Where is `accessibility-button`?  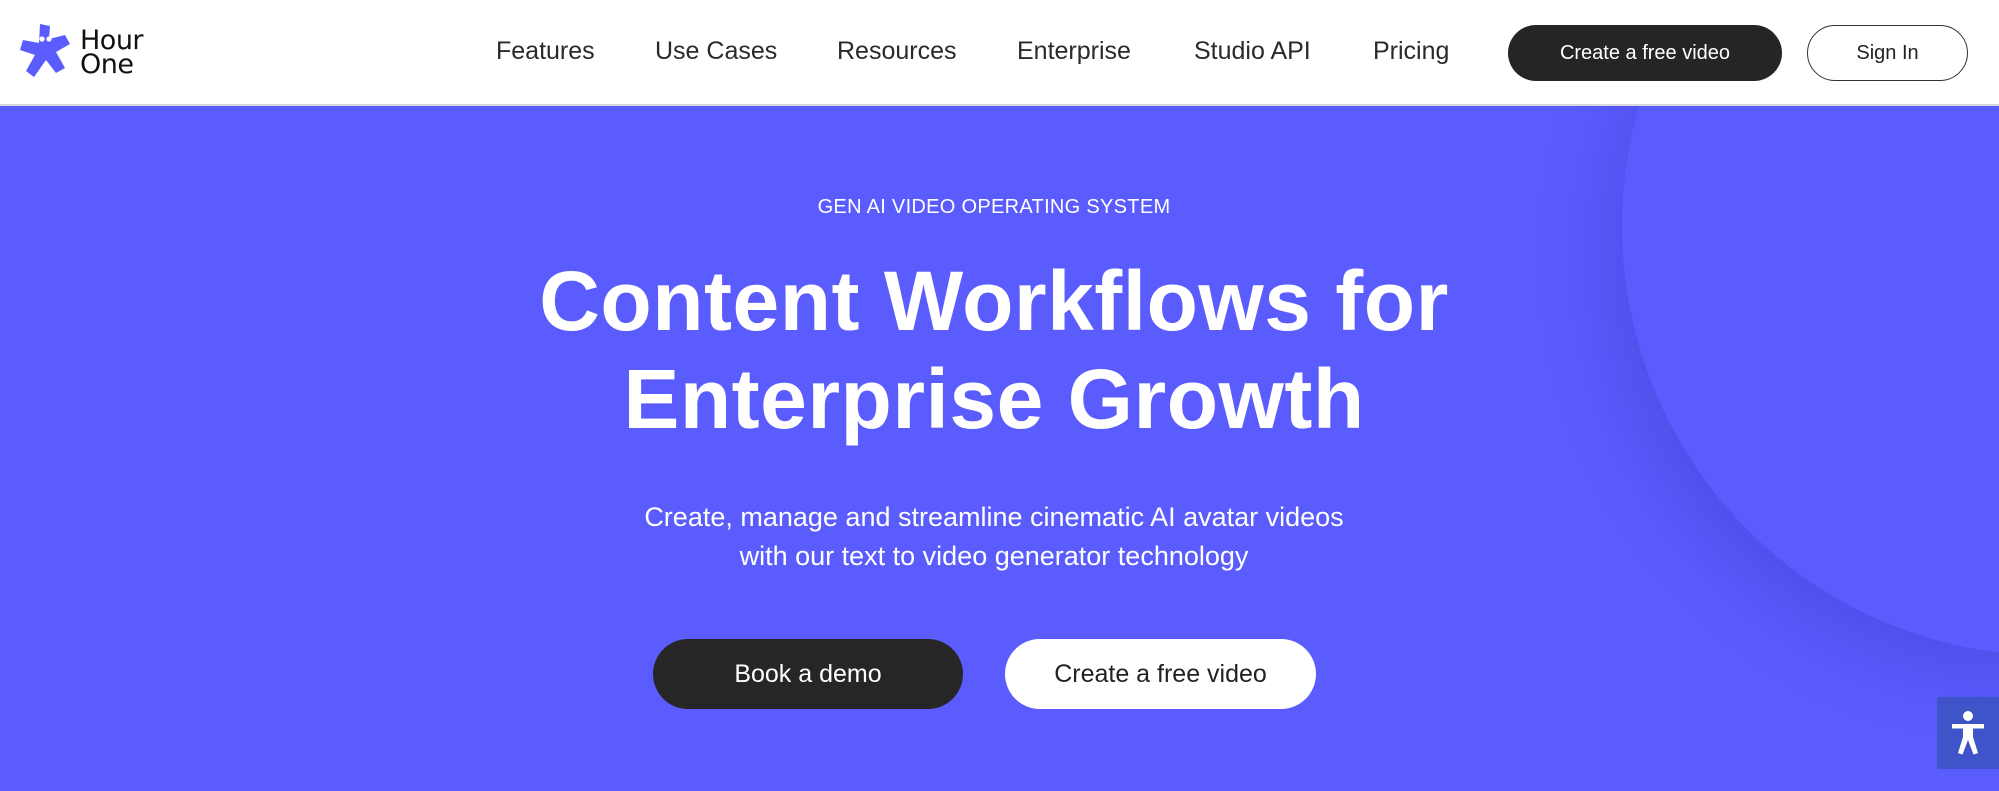
accessibility-button is located at coordinates (1968, 733).